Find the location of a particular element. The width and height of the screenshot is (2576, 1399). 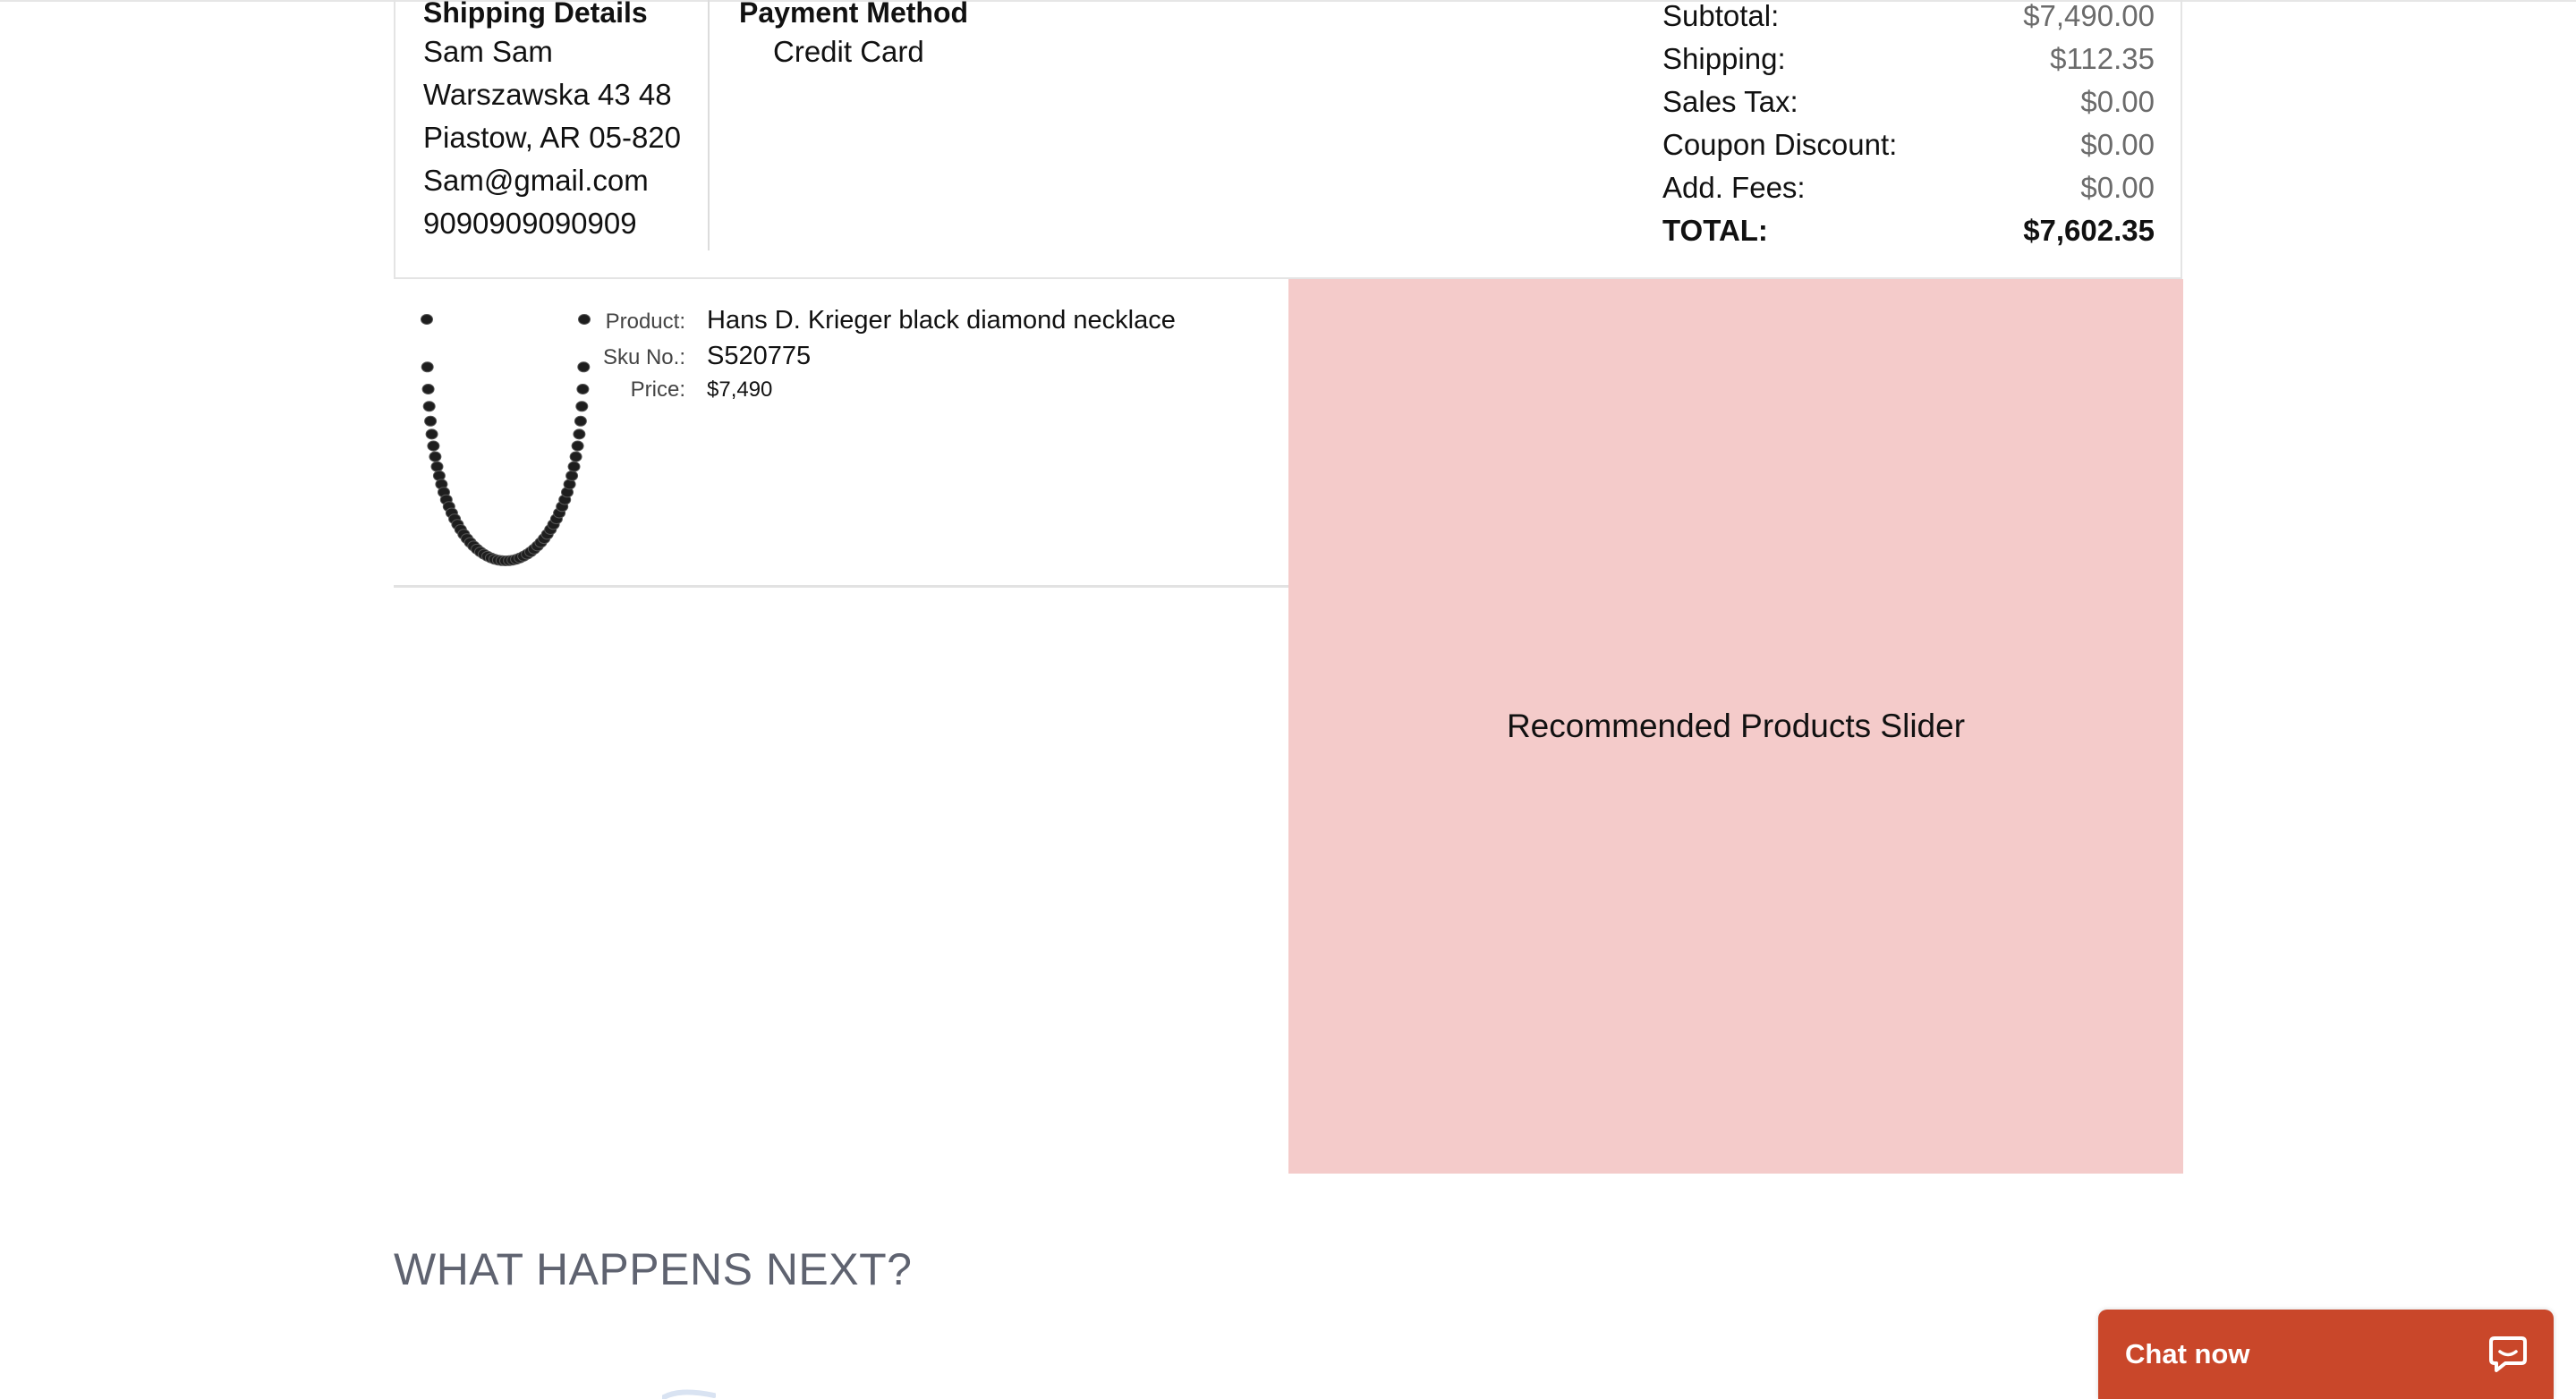

what-happens-next-heading: WHAT HAPPENS NEXT? is located at coordinates (653, 1269).